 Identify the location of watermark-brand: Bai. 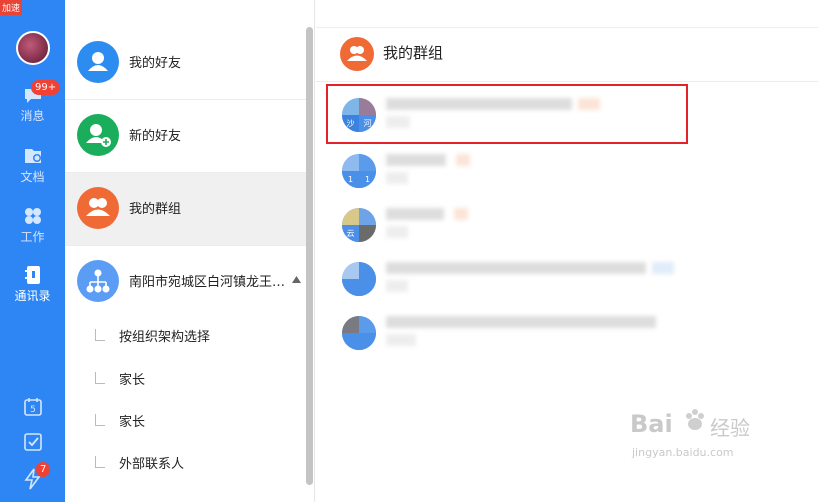
(651, 424).